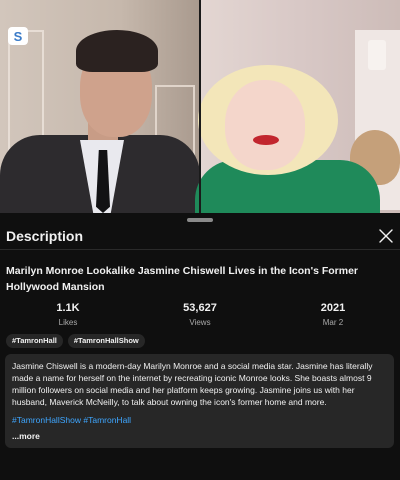  Describe the element at coordinates (18, 36) in the screenshot. I see `channel-logo-icon: S` at that location.